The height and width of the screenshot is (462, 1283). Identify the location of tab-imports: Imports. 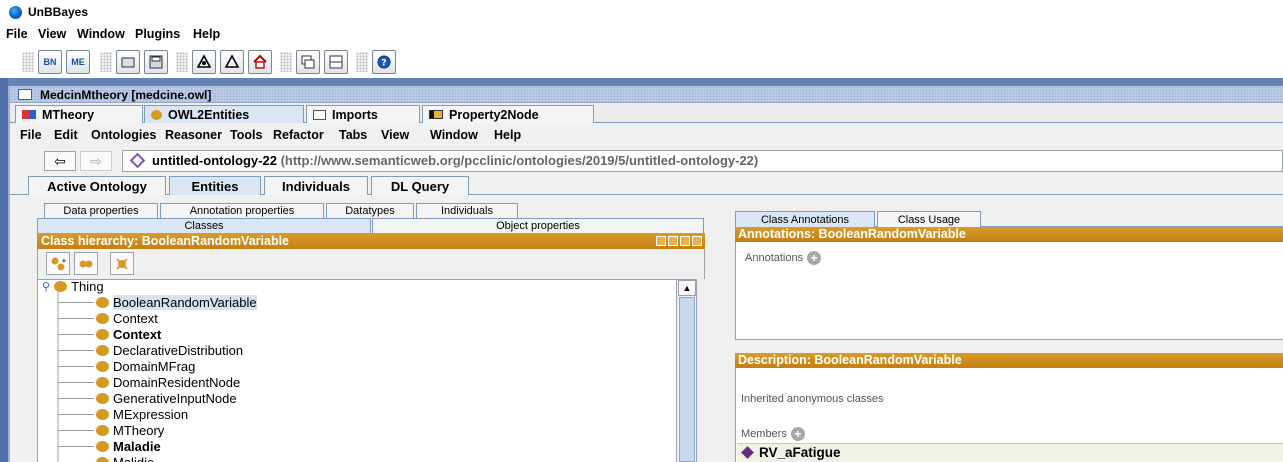
(363, 114).